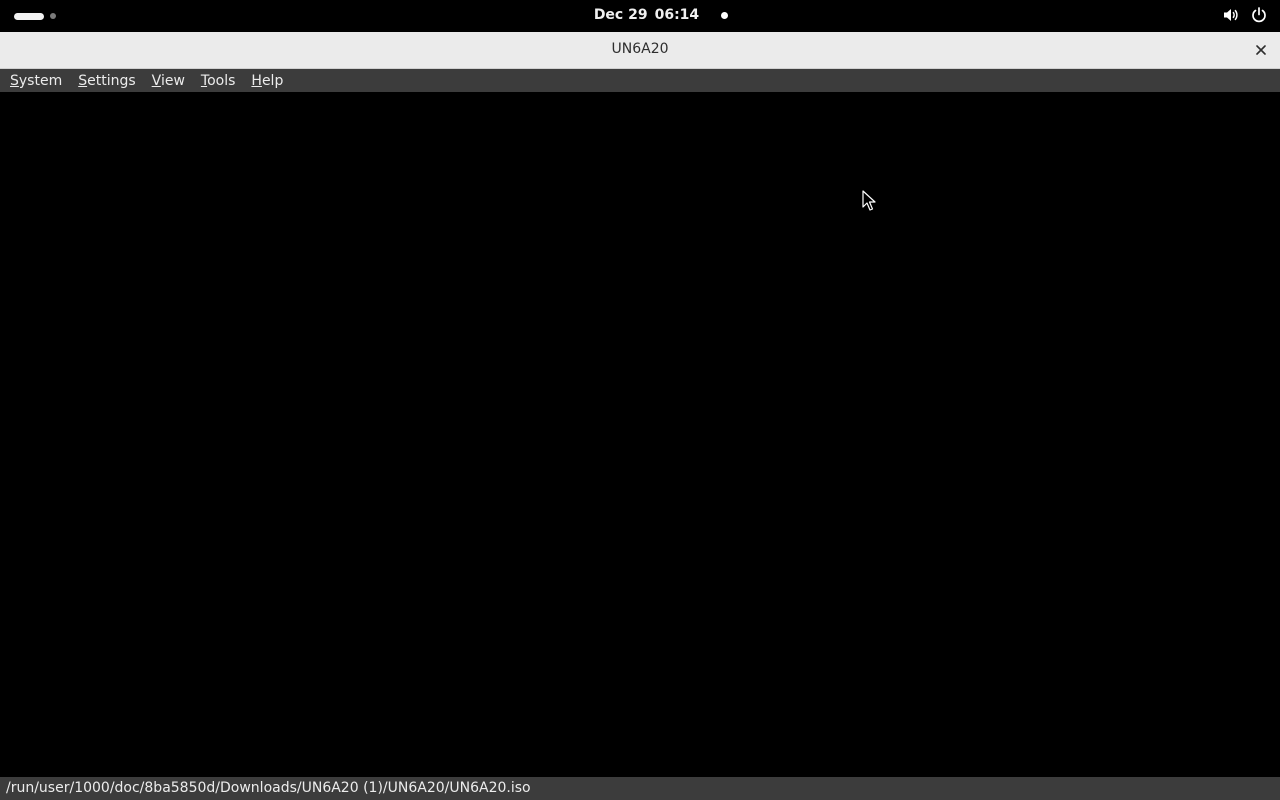 Image resolution: width=1280 pixels, height=800 pixels. What do you see at coordinates (1231, 15) in the screenshot?
I see `volume-icon` at bounding box center [1231, 15].